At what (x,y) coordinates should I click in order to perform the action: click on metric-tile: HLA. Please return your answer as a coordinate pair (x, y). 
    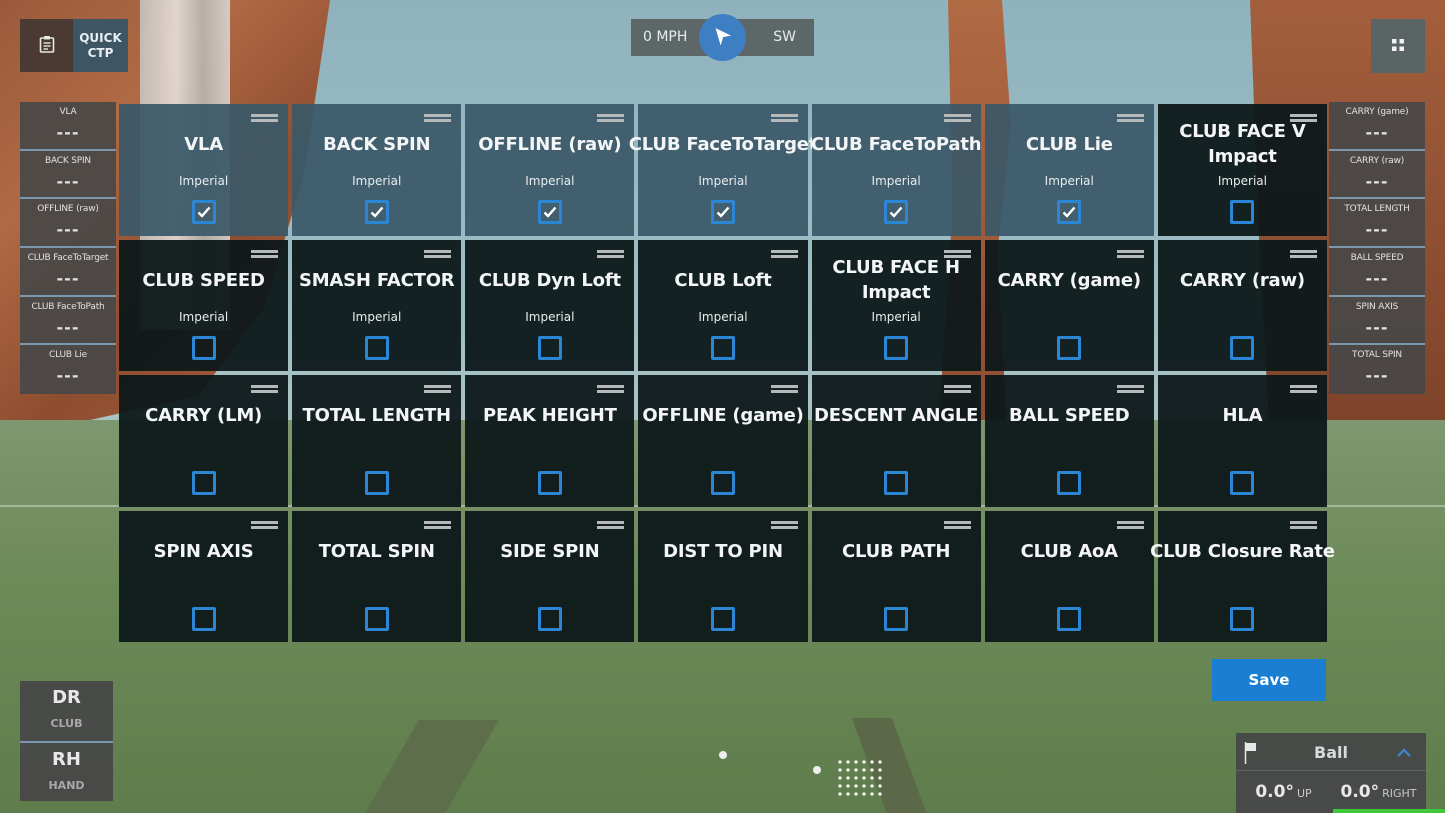
    Looking at the image, I should click on (1242, 441).